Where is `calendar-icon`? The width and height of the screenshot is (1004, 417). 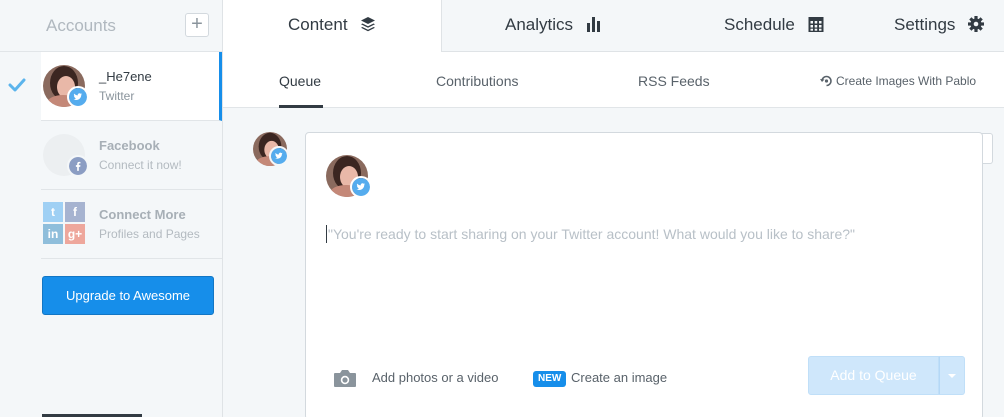
calendar-icon is located at coordinates (816, 24).